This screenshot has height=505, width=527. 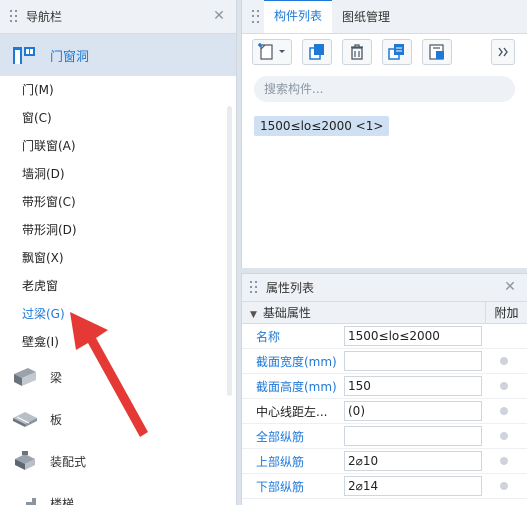 I want to click on category-label: 板, so click(x=56, y=419).